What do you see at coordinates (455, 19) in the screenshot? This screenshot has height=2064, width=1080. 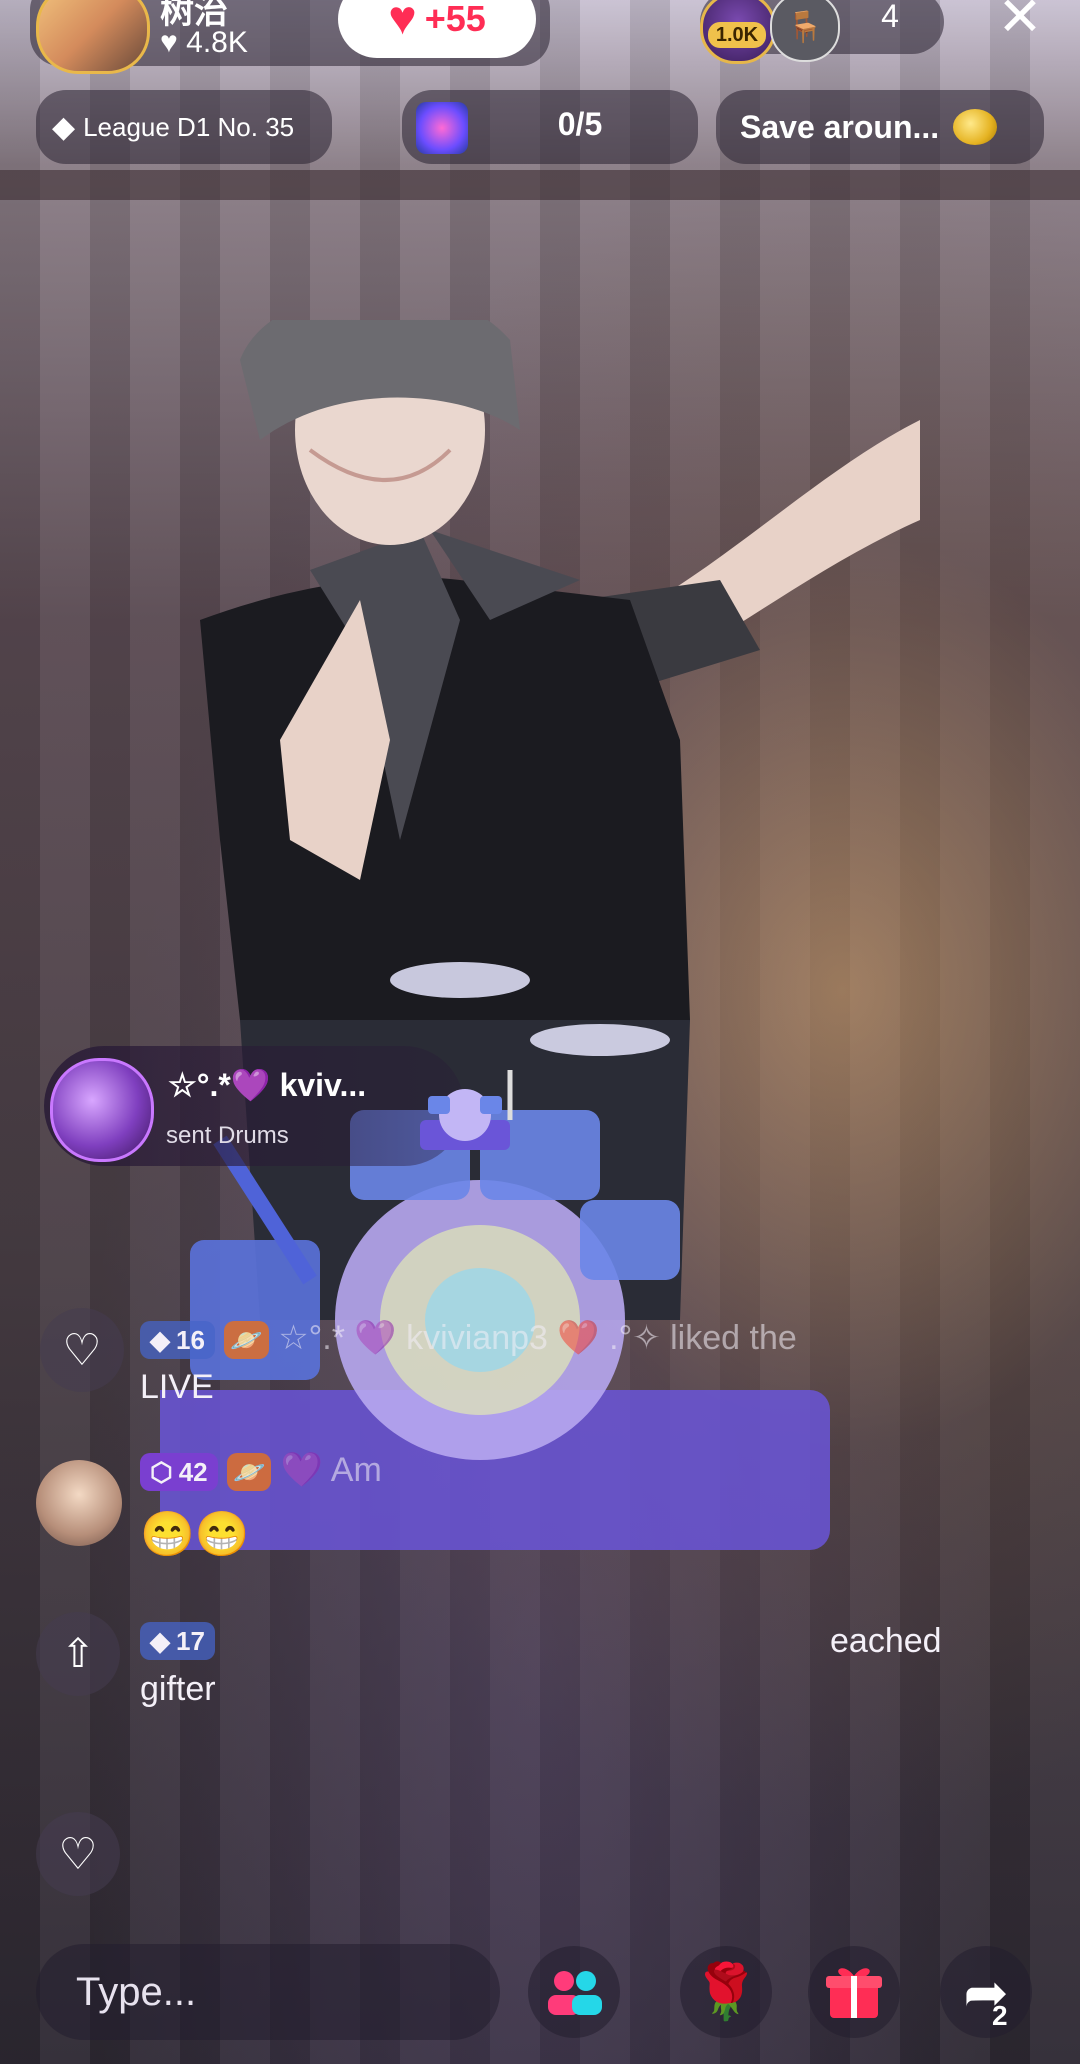 I see `like-count: +55` at bounding box center [455, 19].